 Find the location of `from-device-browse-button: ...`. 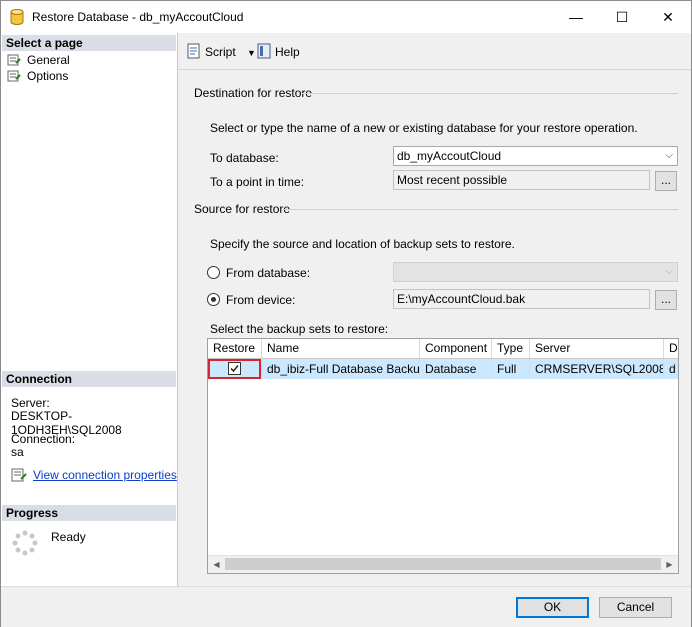

from-device-browse-button: ... is located at coordinates (666, 300).